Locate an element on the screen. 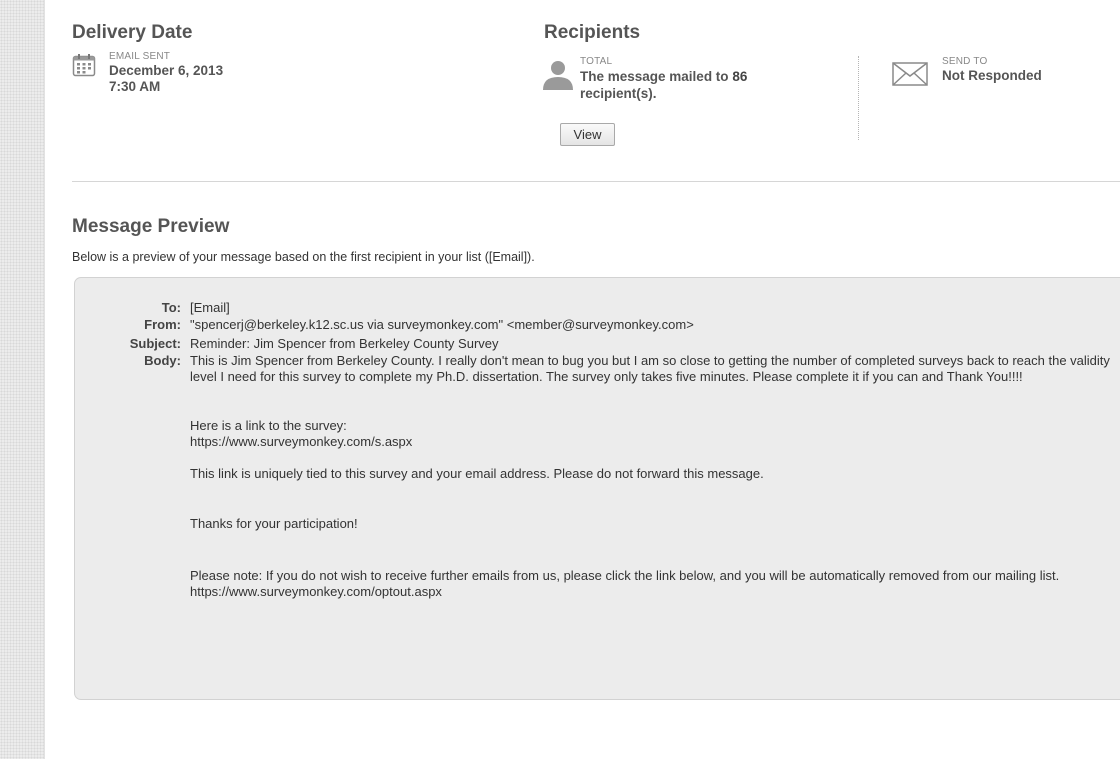 The width and height of the screenshot is (1120, 759). section-divider is located at coordinates (596, 181).